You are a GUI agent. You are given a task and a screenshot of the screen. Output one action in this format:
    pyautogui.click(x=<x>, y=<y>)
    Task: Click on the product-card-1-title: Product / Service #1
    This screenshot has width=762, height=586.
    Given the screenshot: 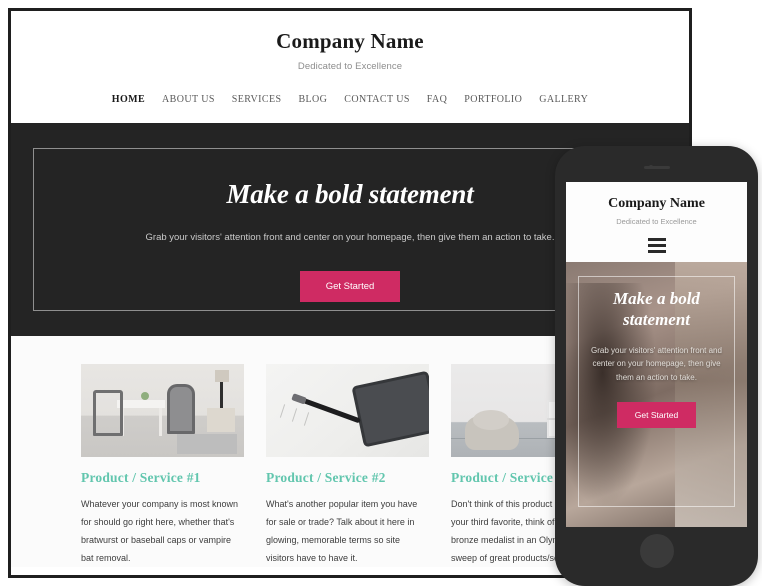 What is the action you would take?
    pyautogui.click(x=141, y=477)
    